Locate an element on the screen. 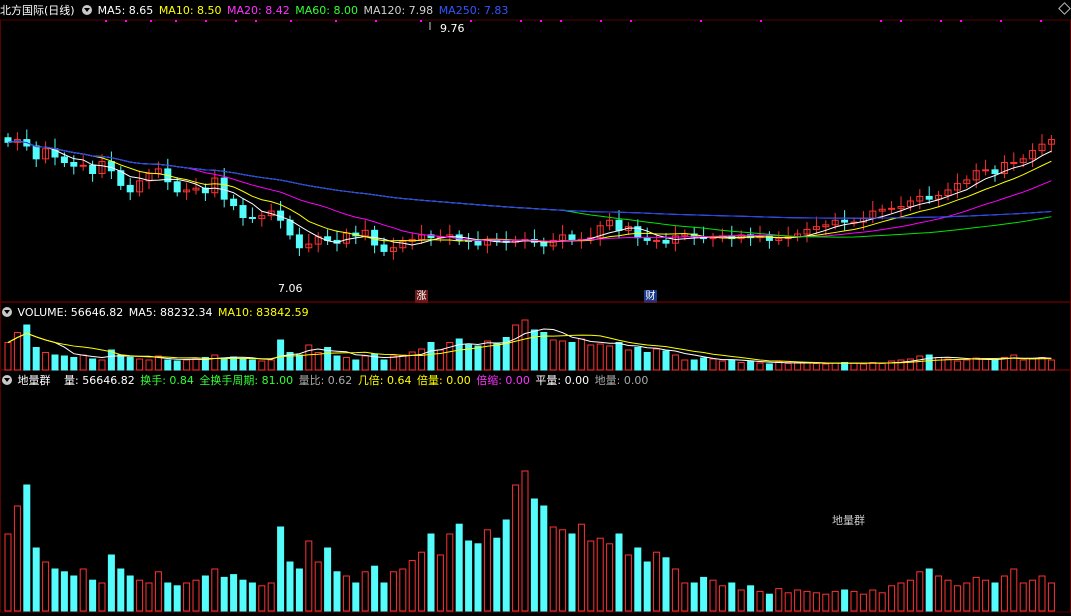  low-price-label: 7.06 is located at coordinates (290, 288).